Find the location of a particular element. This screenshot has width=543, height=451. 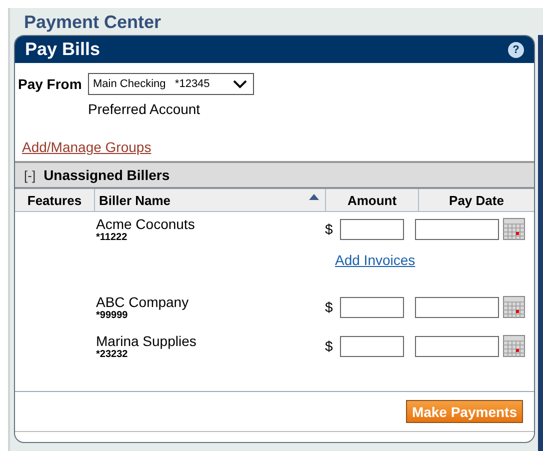

panel-title: Pay Bills is located at coordinates (62, 49).